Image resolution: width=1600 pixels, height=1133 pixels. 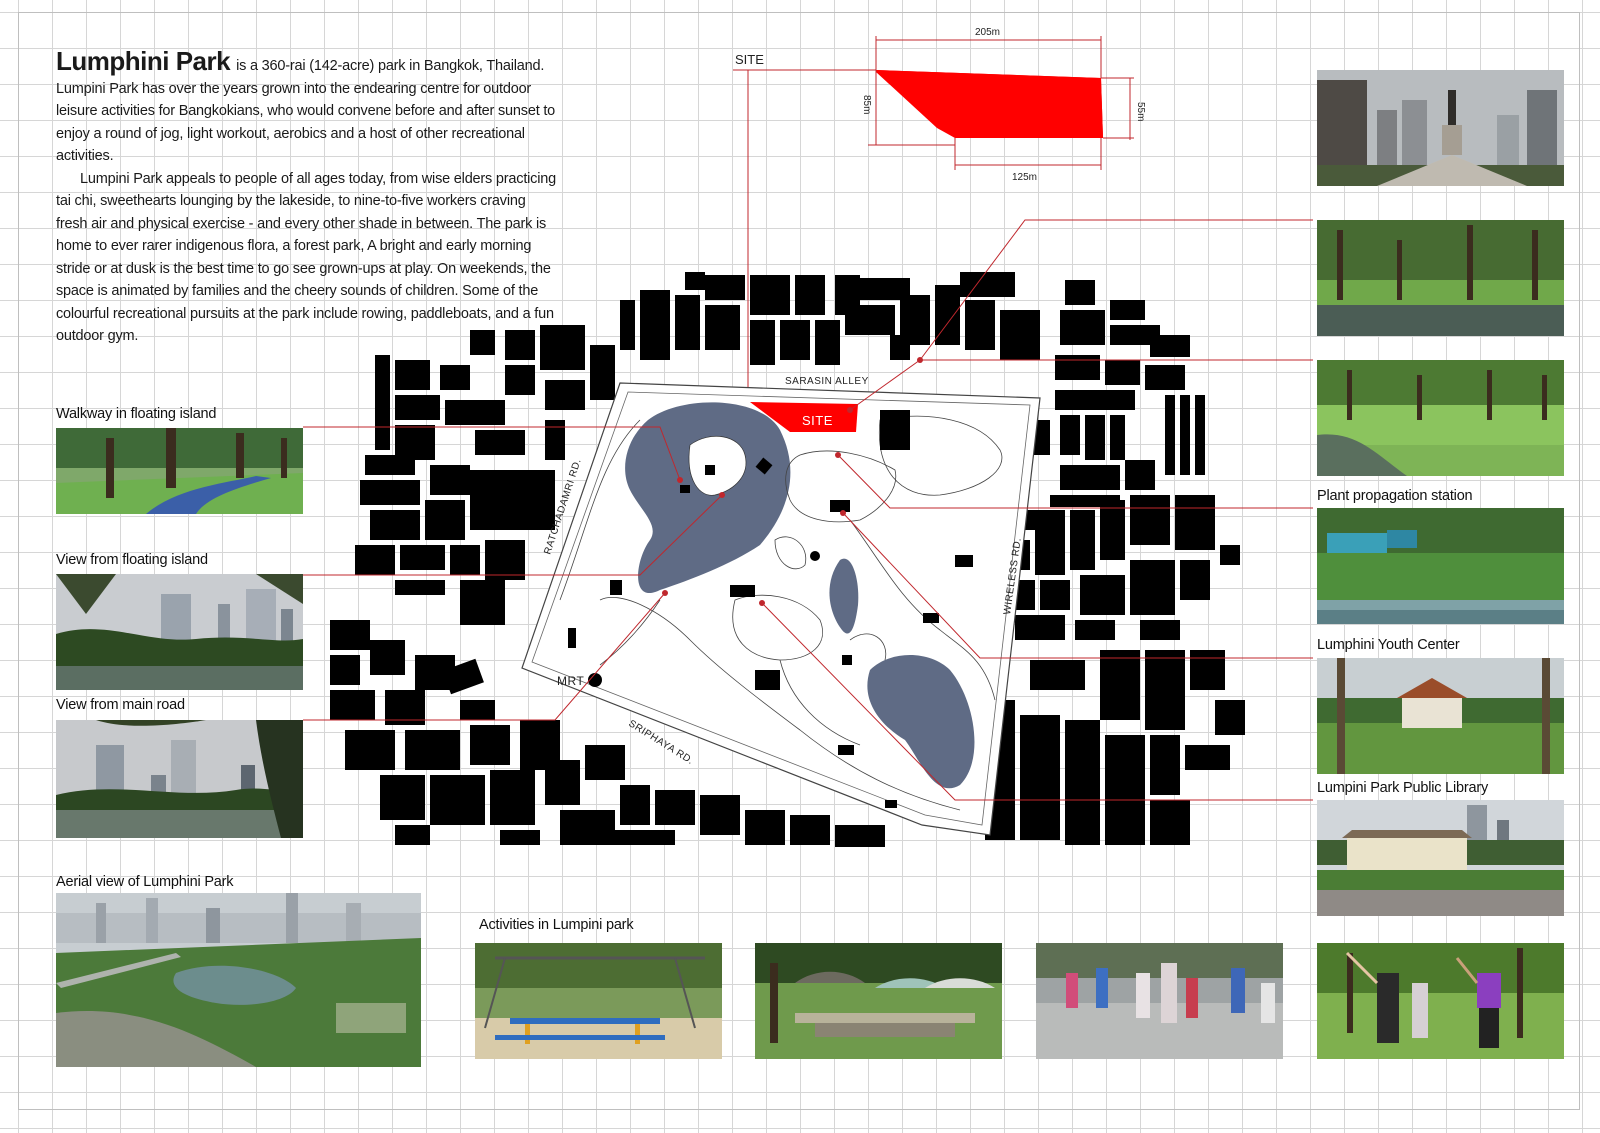 What do you see at coordinates (1140, 111) in the screenshot?
I see `dim-right: 55m` at bounding box center [1140, 111].